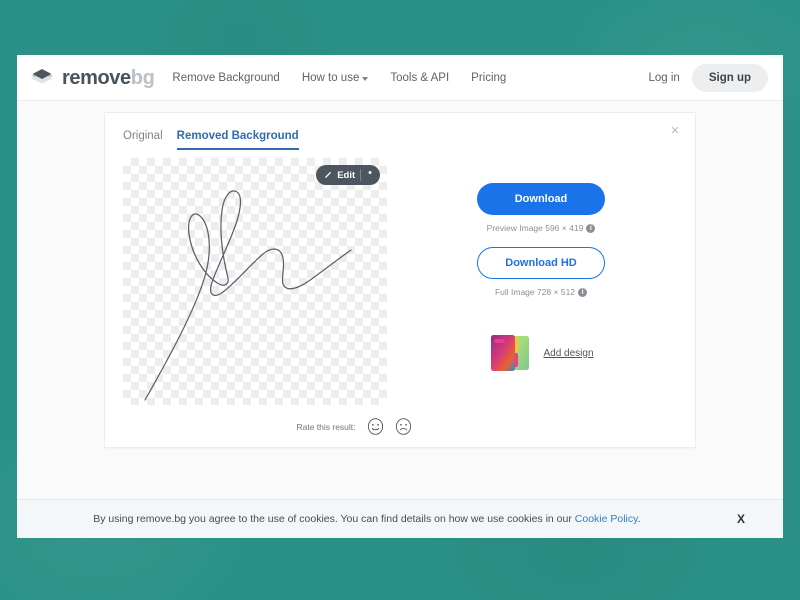 The width and height of the screenshot is (800, 600). I want to click on rate-result-label: Rate this result:, so click(326, 426).